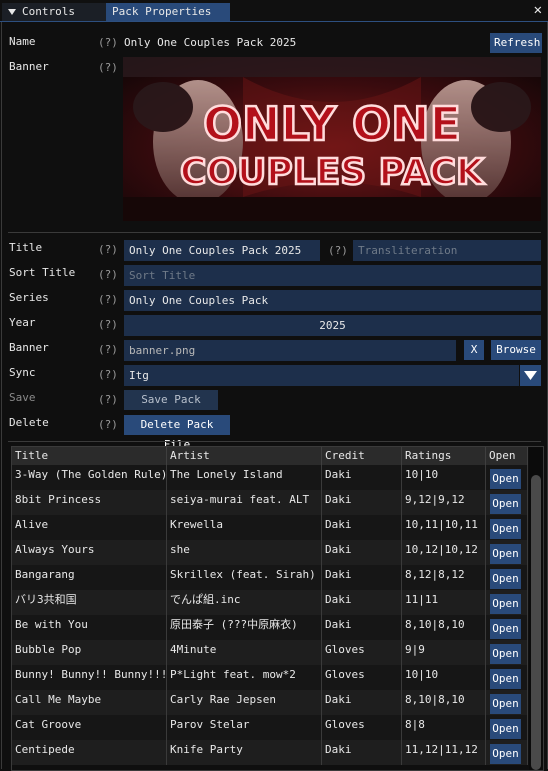 The height and width of the screenshot is (771, 548). Describe the element at coordinates (26, 247) in the screenshot. I see `title-label: Title` at that location.